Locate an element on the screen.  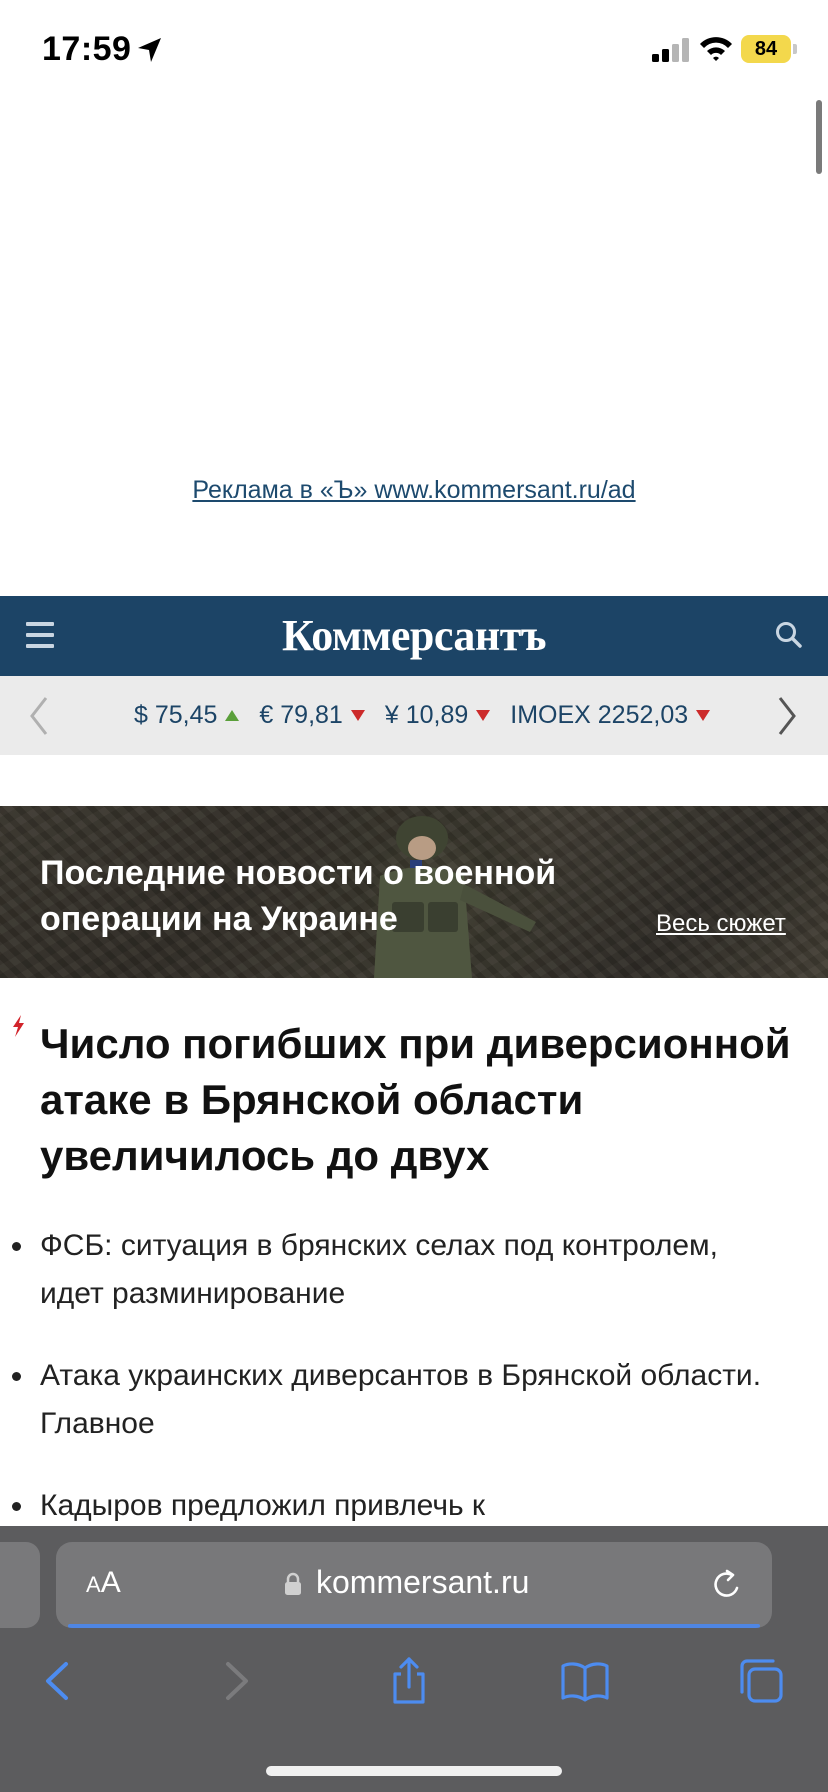
lightning-icon is located at coordinates (18, 1026).